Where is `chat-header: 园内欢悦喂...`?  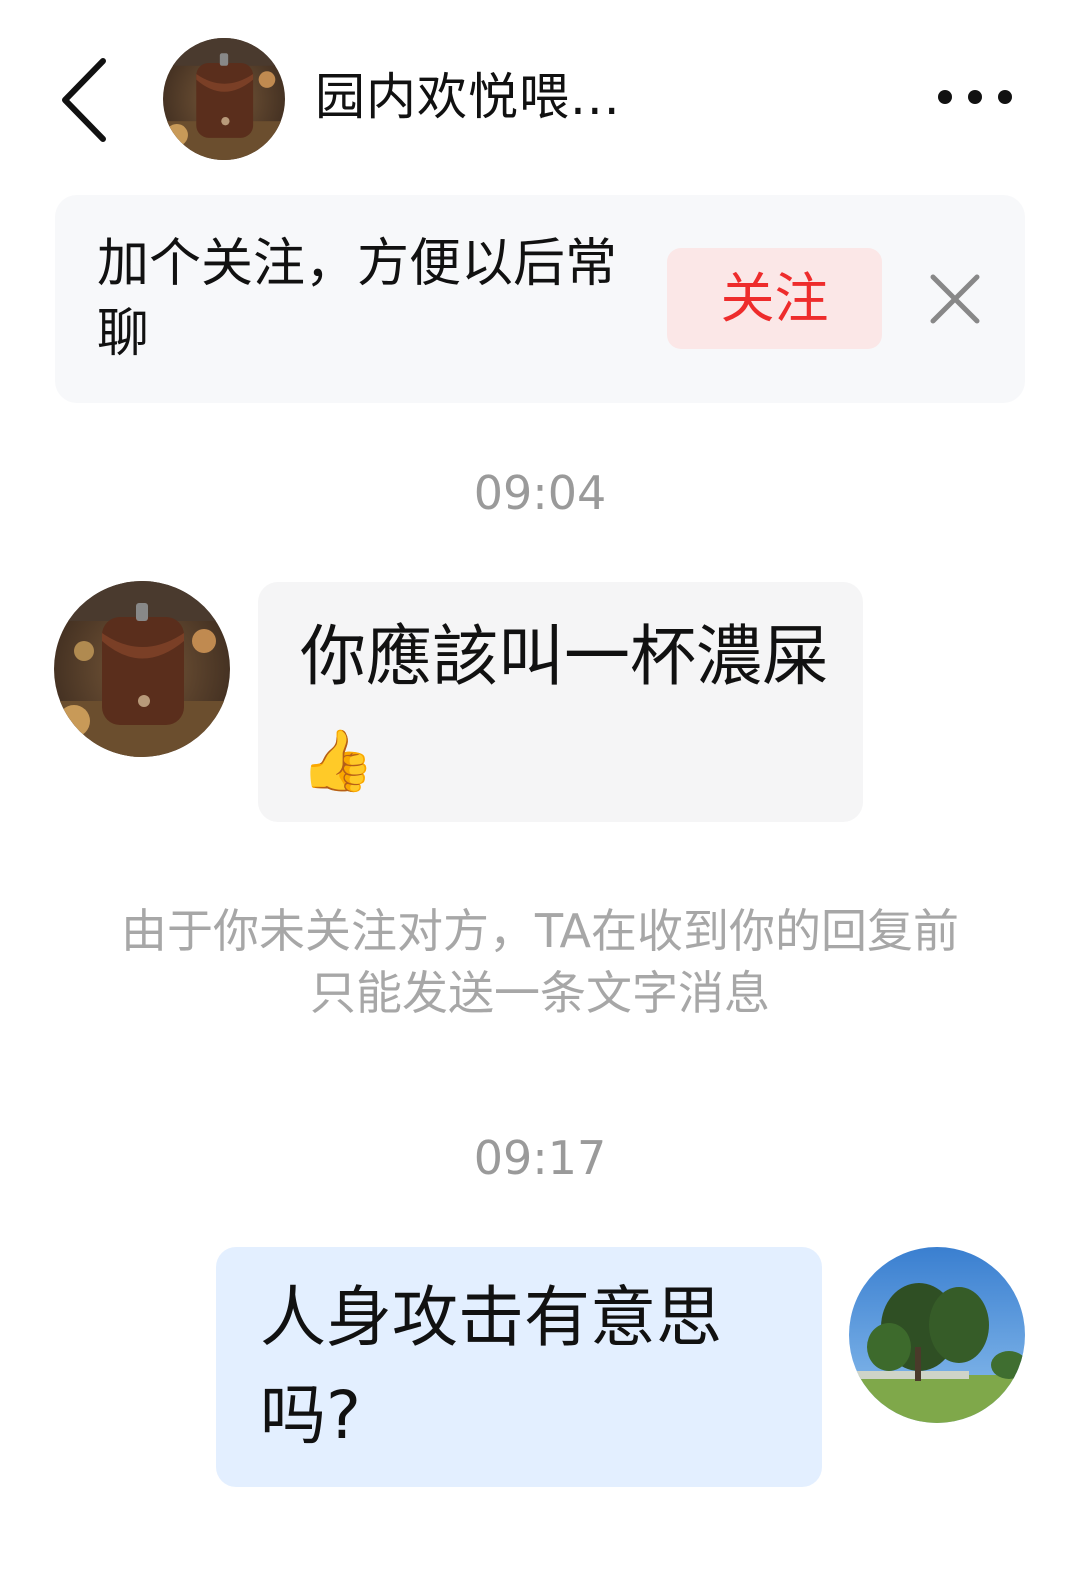
chat-header: 园内欢悦喂... is located at coordinates (540, 95).